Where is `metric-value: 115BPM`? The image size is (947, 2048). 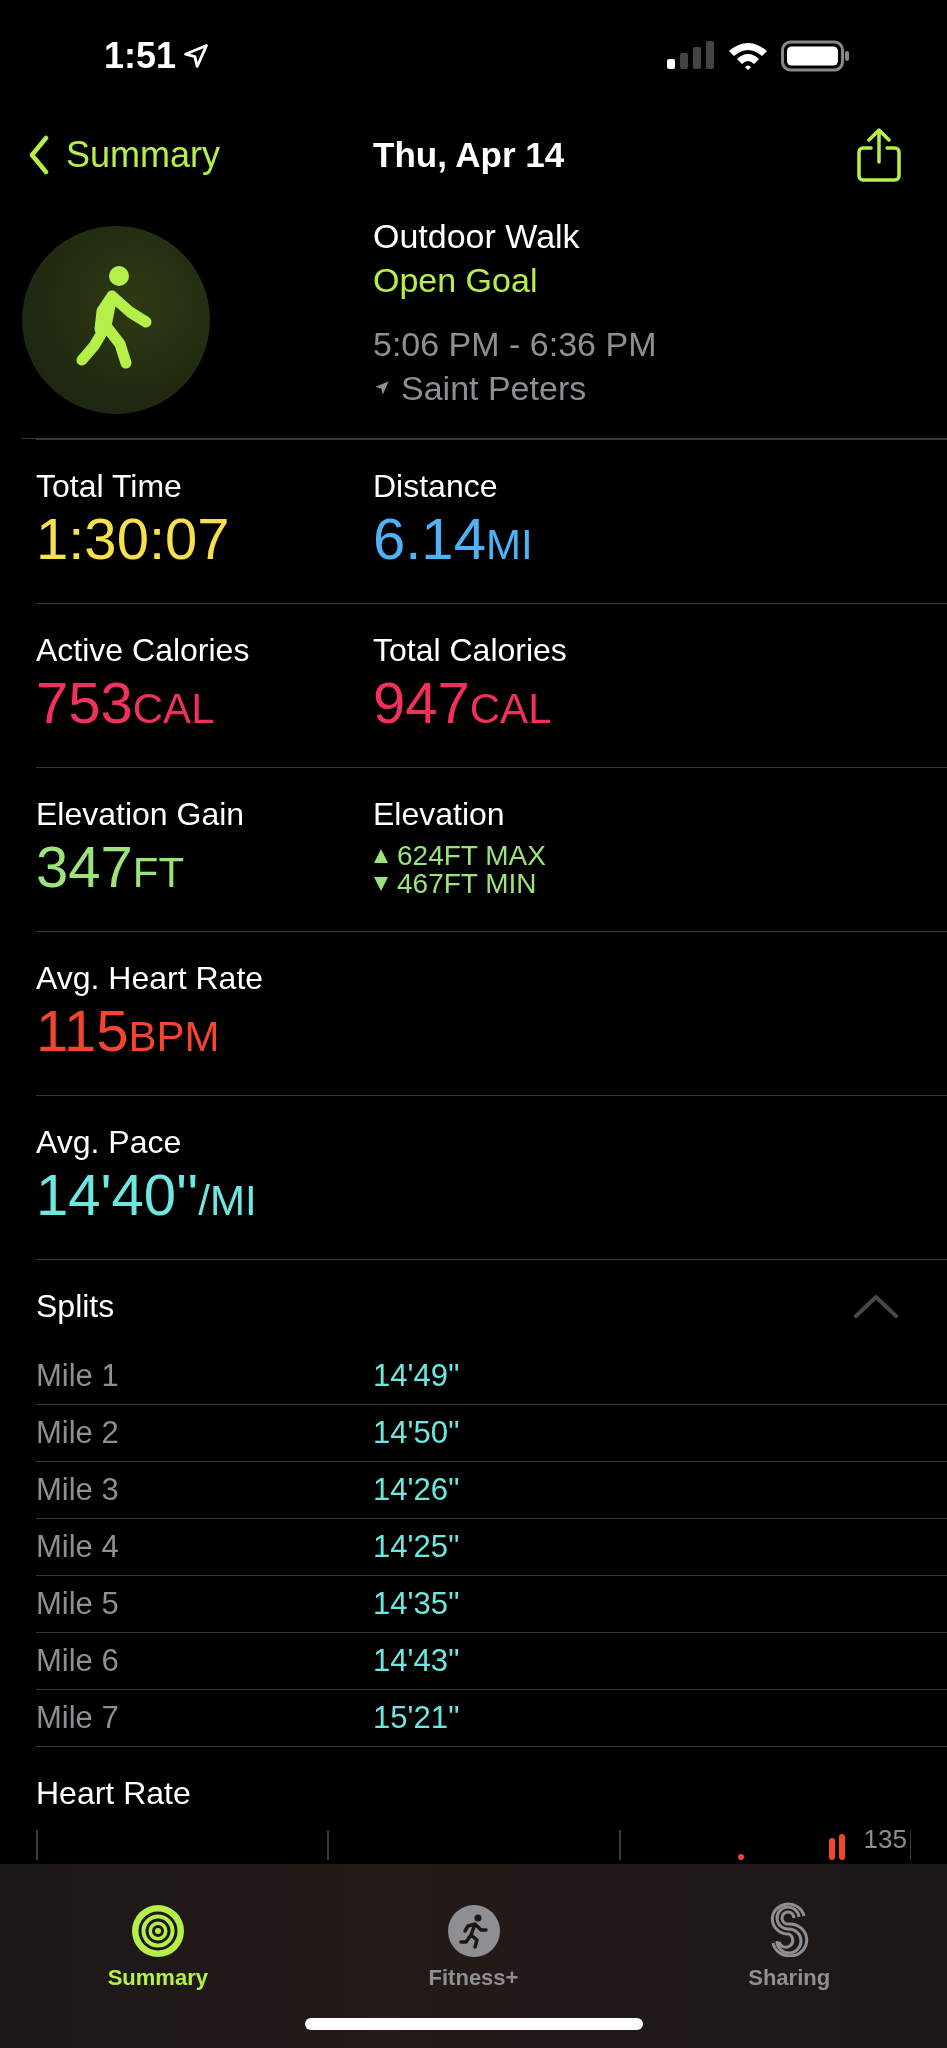 metric-value: 115BPM is located at coordinates (128, 1031).